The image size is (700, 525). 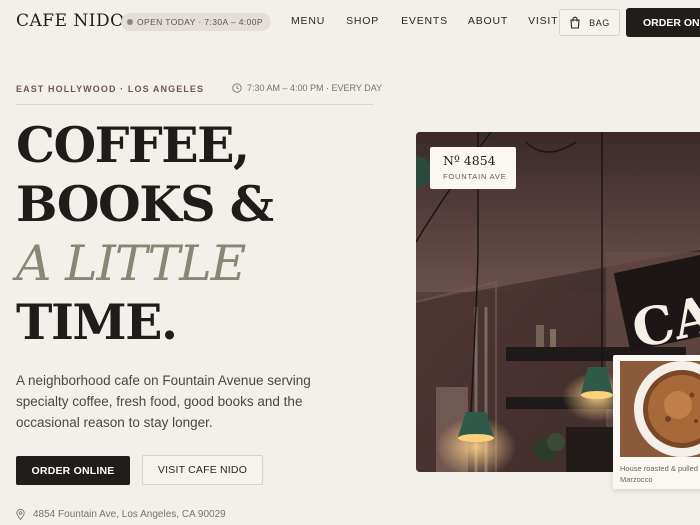 I want to click on nav-events: EVENTS, so click(x=424, y=21).